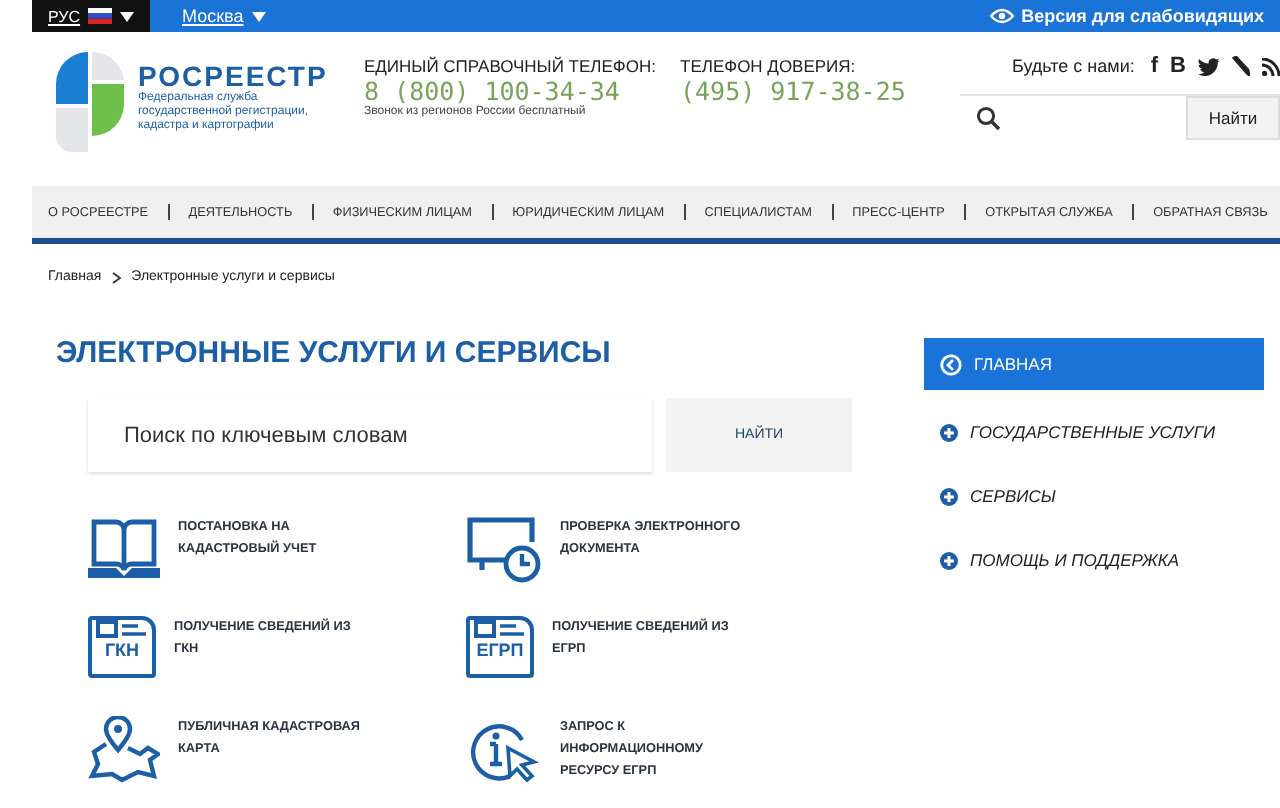 This screenshot has height=808, width=1280. Describe the element at coordinates (122, 647) in the screenshot. I see `document-icon: ГКН` at that location.